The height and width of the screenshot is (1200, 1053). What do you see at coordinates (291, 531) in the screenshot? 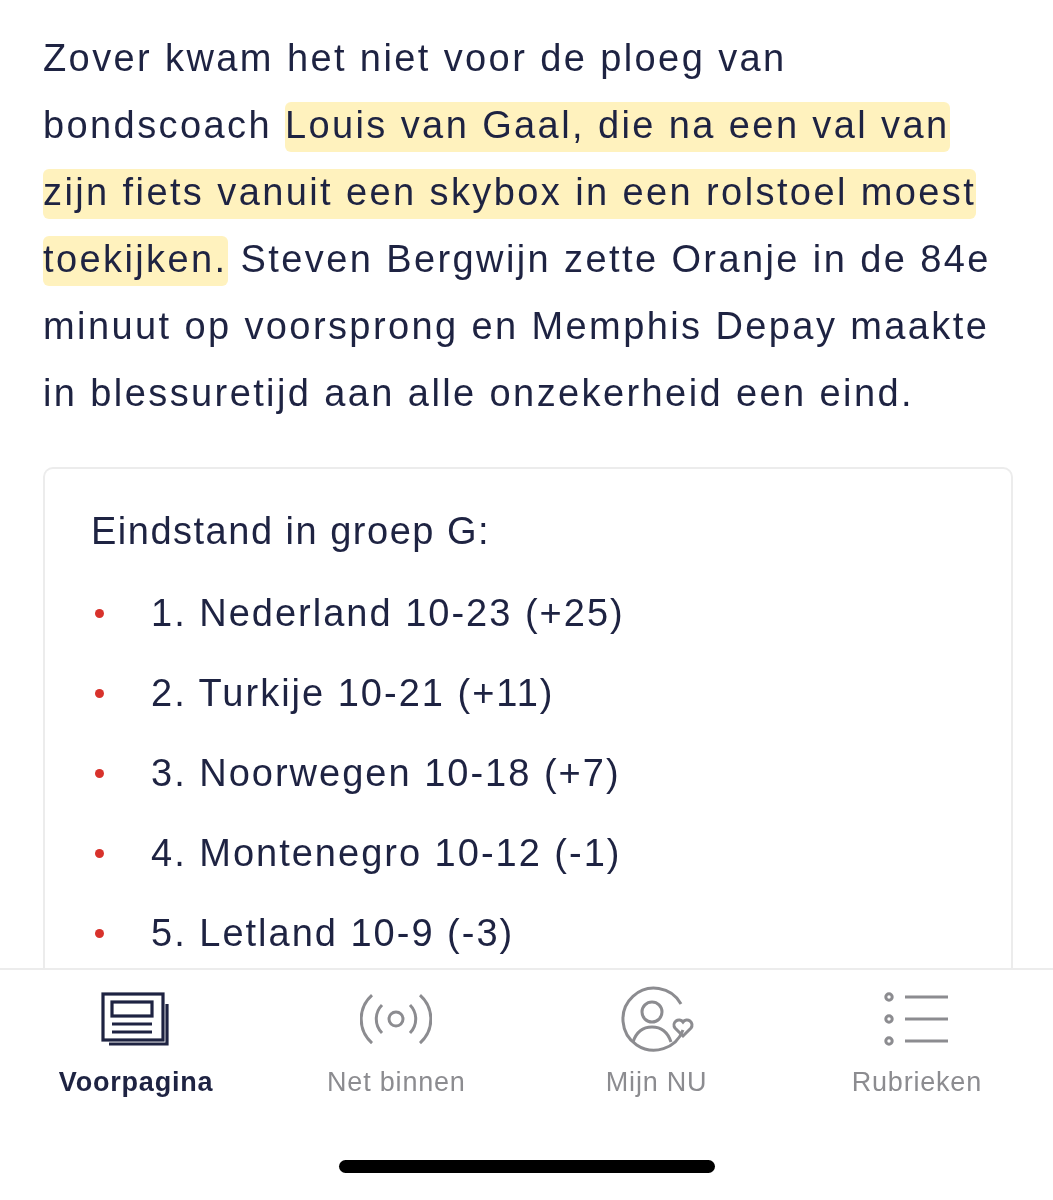
I see `standings-title: Eindstand in groep G:` at bounding box center [291, 531].